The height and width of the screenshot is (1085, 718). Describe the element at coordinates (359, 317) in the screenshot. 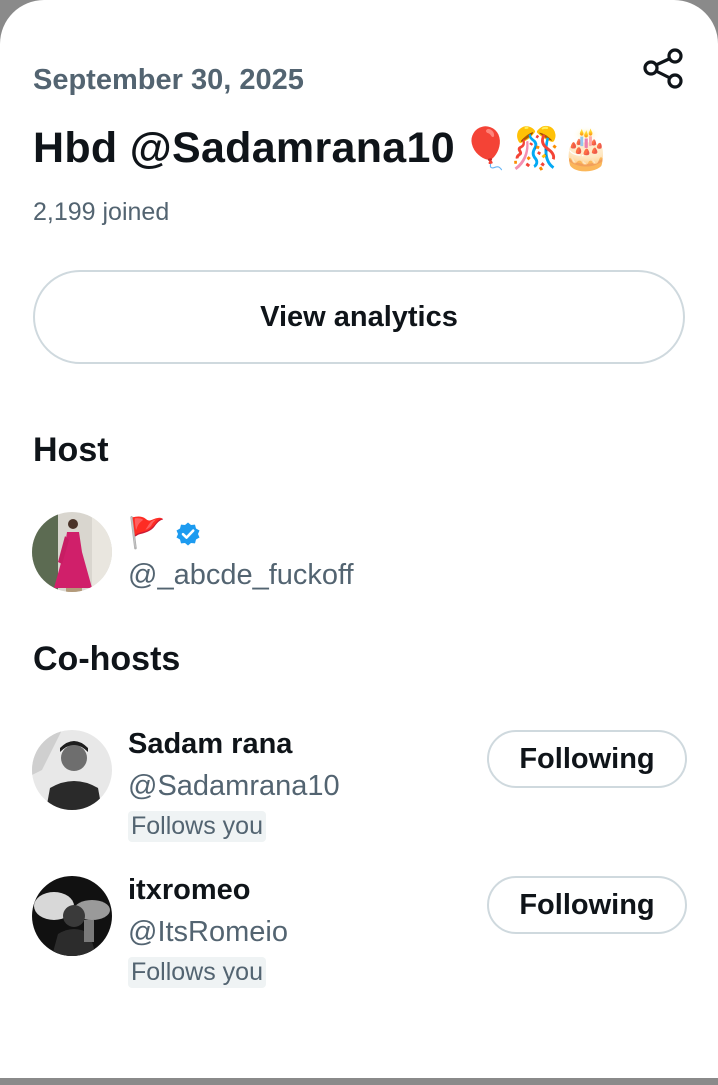

I see `view-analytics-button: View analytics` at that location.